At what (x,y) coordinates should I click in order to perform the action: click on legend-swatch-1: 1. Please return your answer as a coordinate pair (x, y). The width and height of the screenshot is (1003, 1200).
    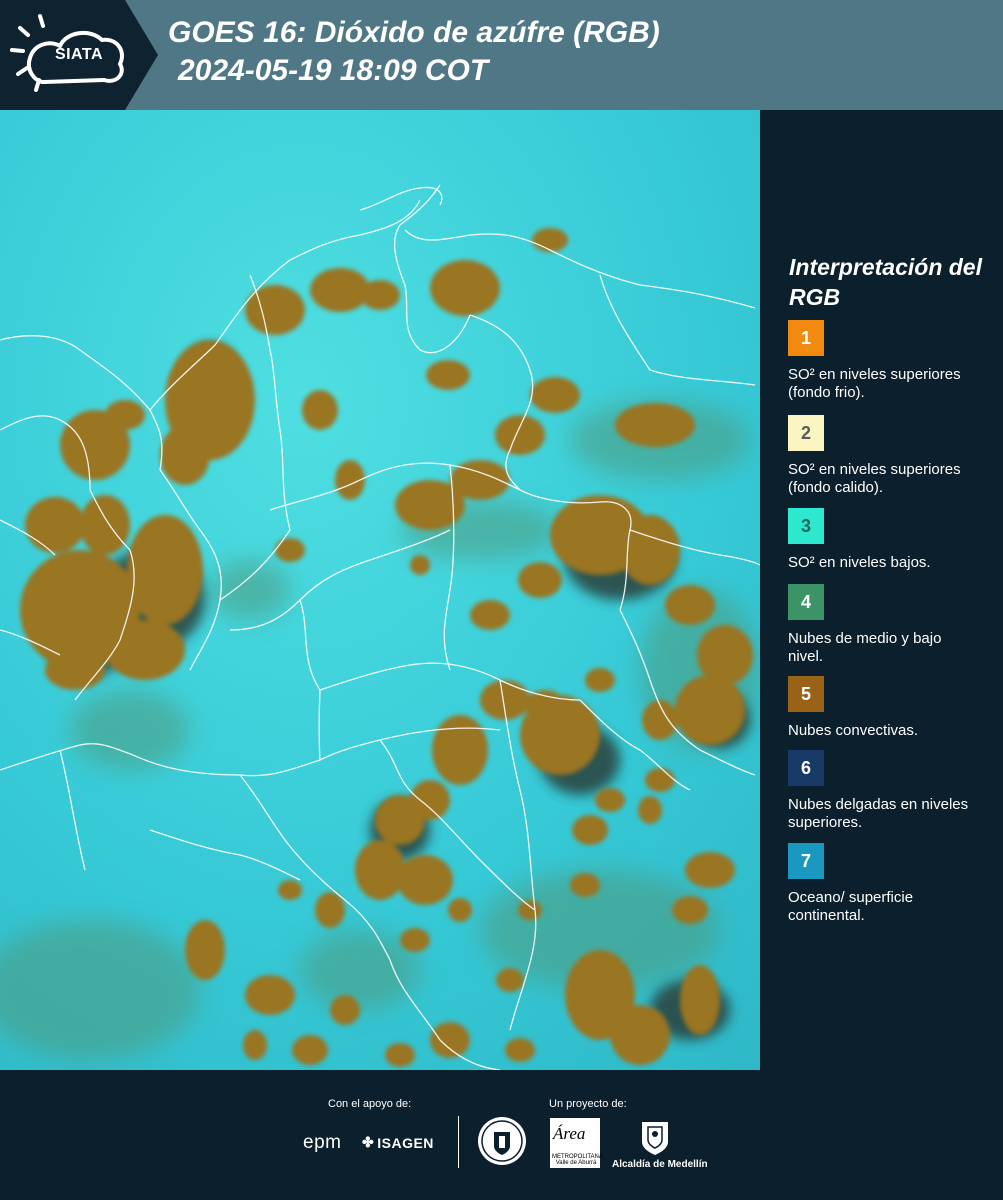
    Looking at the image, I should click on (806, 338).